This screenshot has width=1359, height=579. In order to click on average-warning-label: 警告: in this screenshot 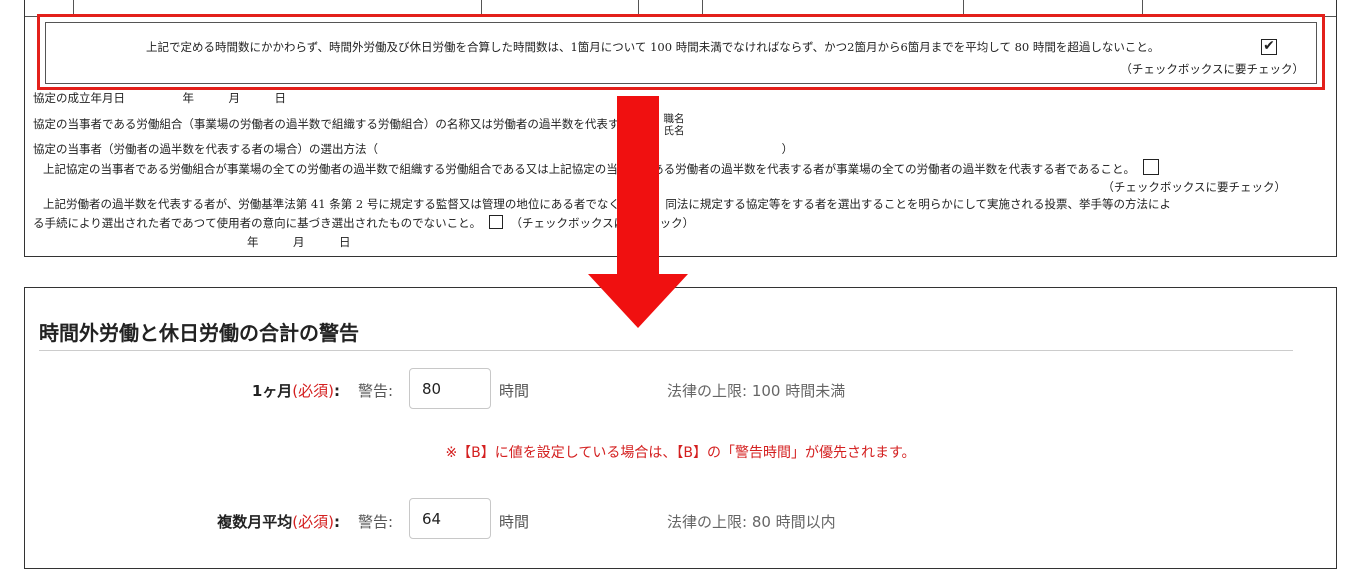, I will do `click(376, 522)`.